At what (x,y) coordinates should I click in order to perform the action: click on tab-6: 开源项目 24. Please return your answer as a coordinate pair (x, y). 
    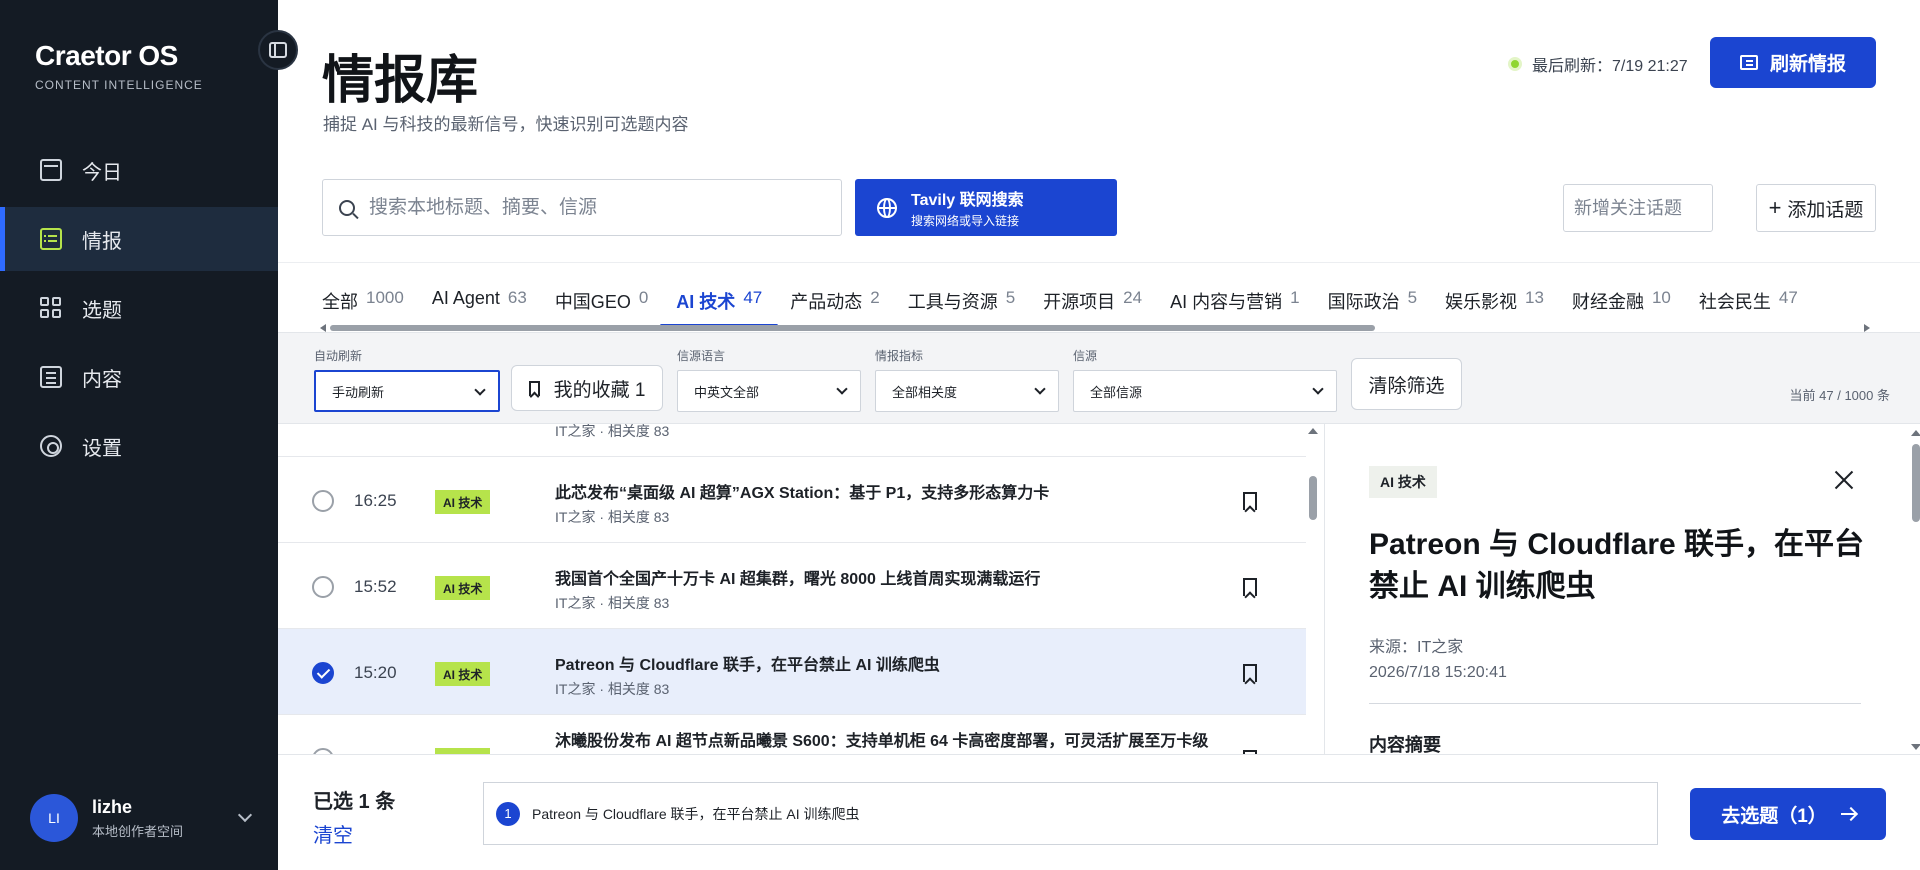
    Looking at the image, I should click on (1092, 297).